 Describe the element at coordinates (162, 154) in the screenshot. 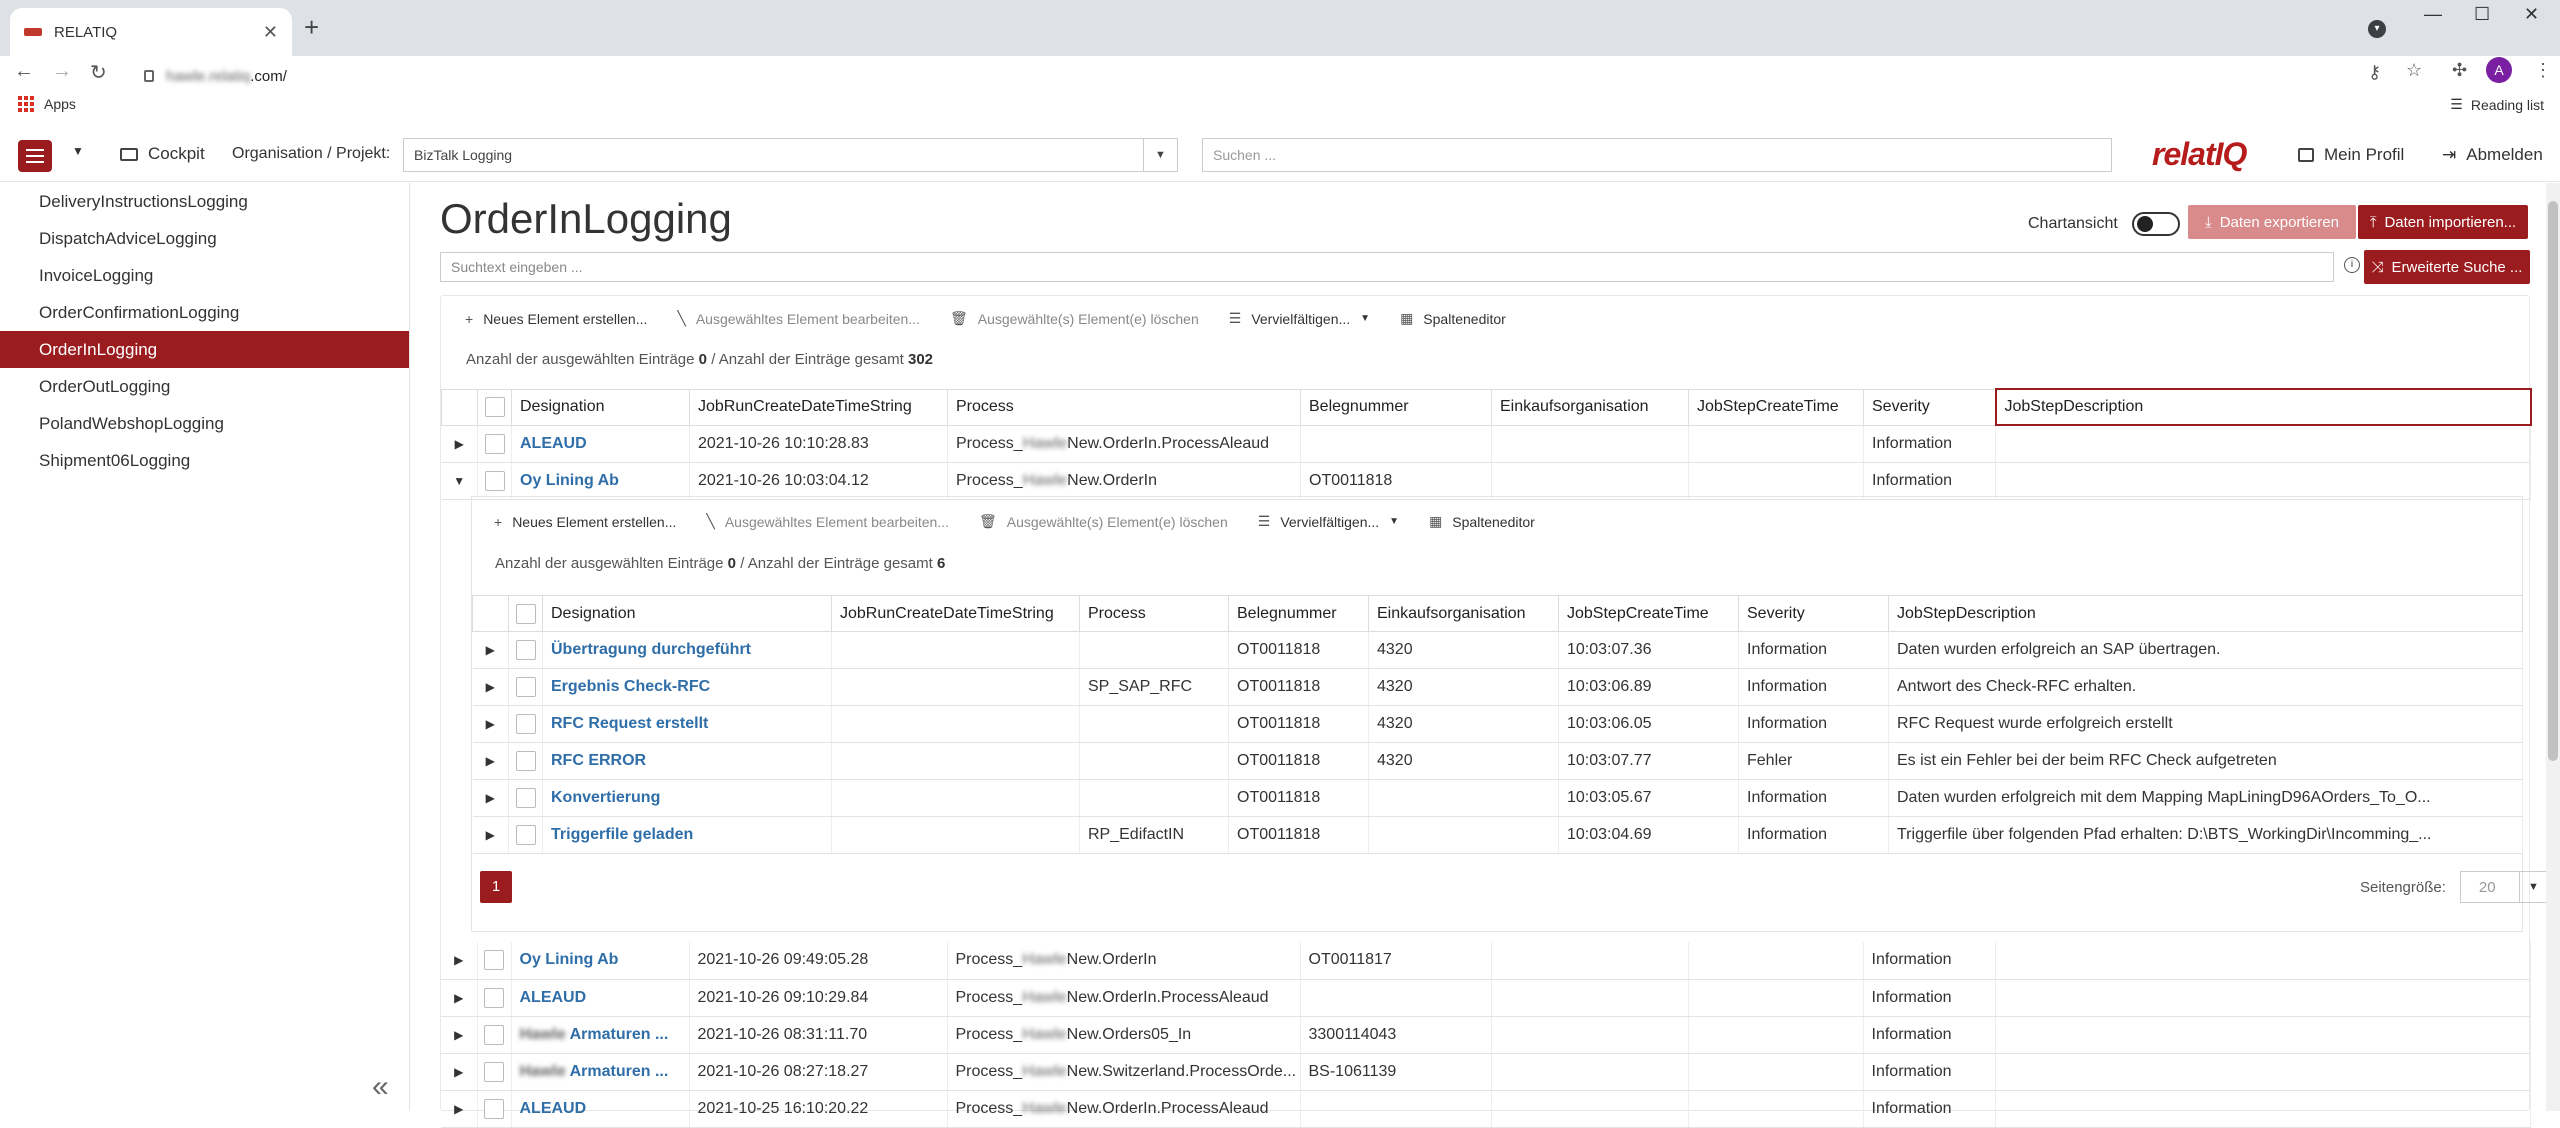

I see `cockpit-link: Cockpit` at that location.